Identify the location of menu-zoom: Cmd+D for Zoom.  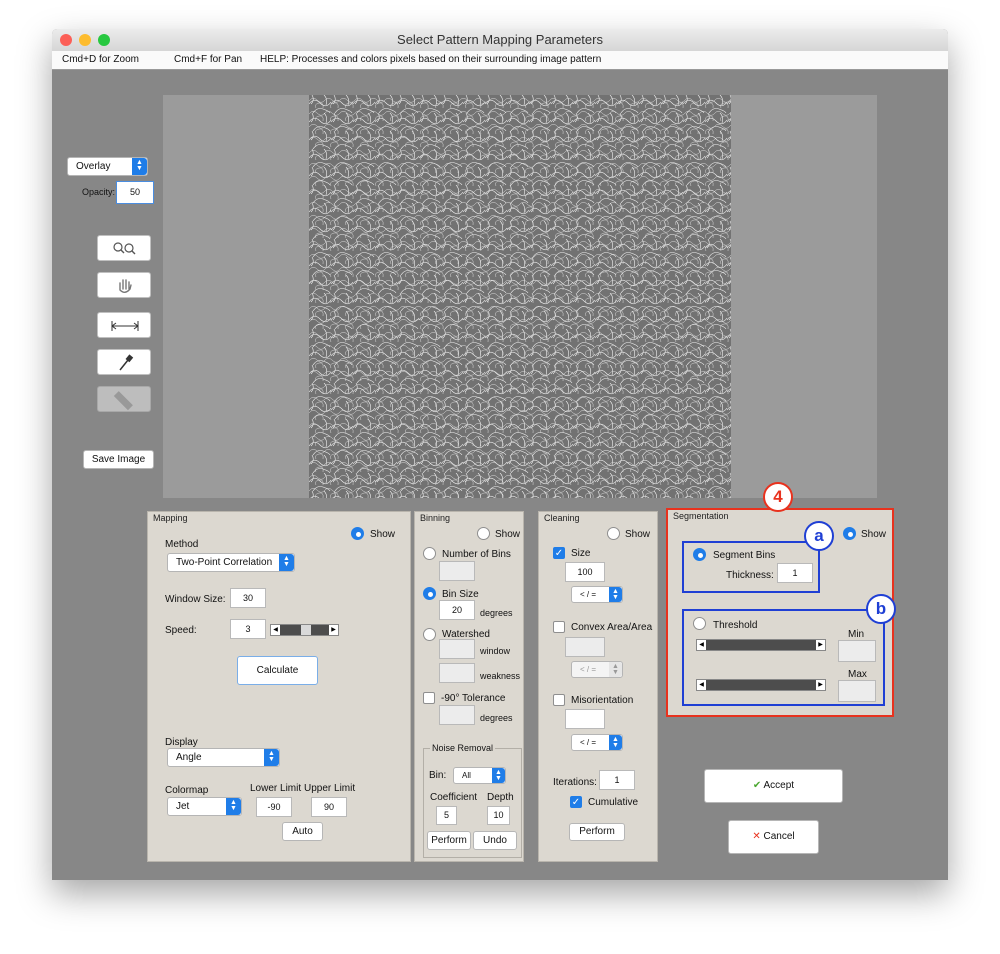
(100, 60).